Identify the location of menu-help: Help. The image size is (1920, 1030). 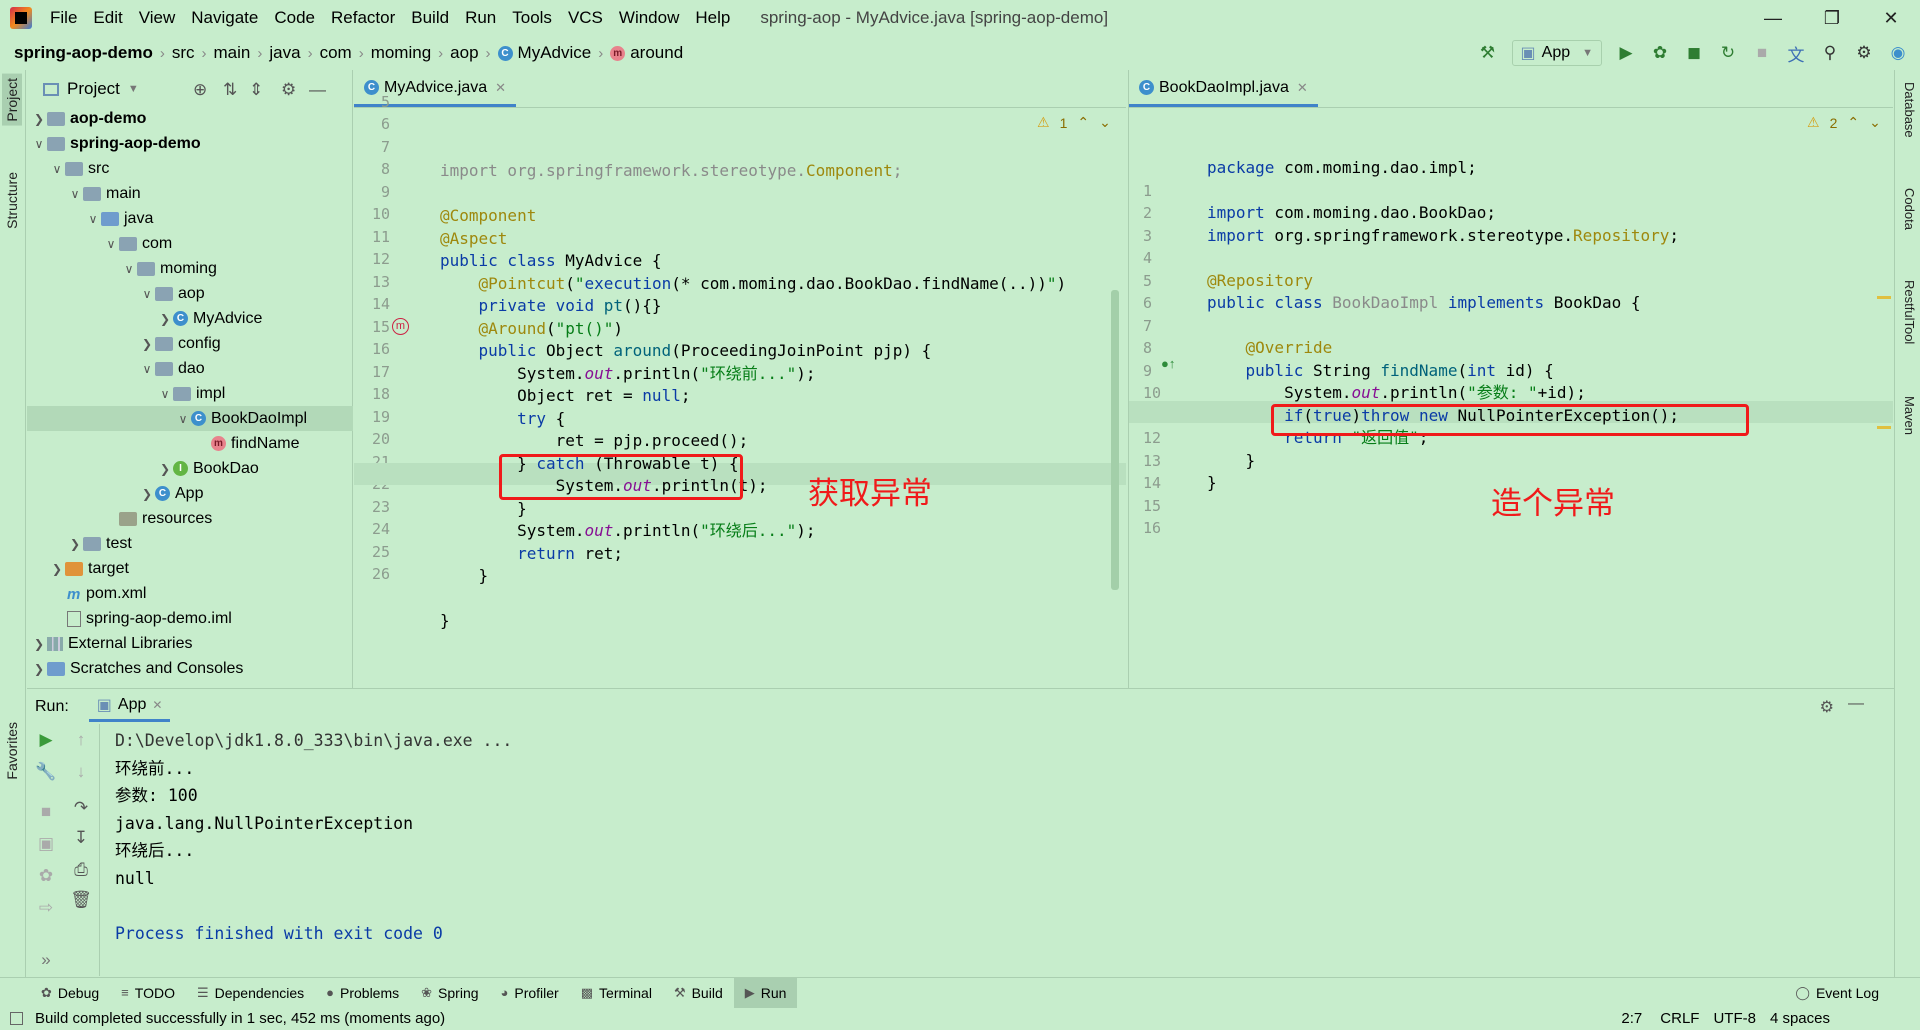
(712, 18).